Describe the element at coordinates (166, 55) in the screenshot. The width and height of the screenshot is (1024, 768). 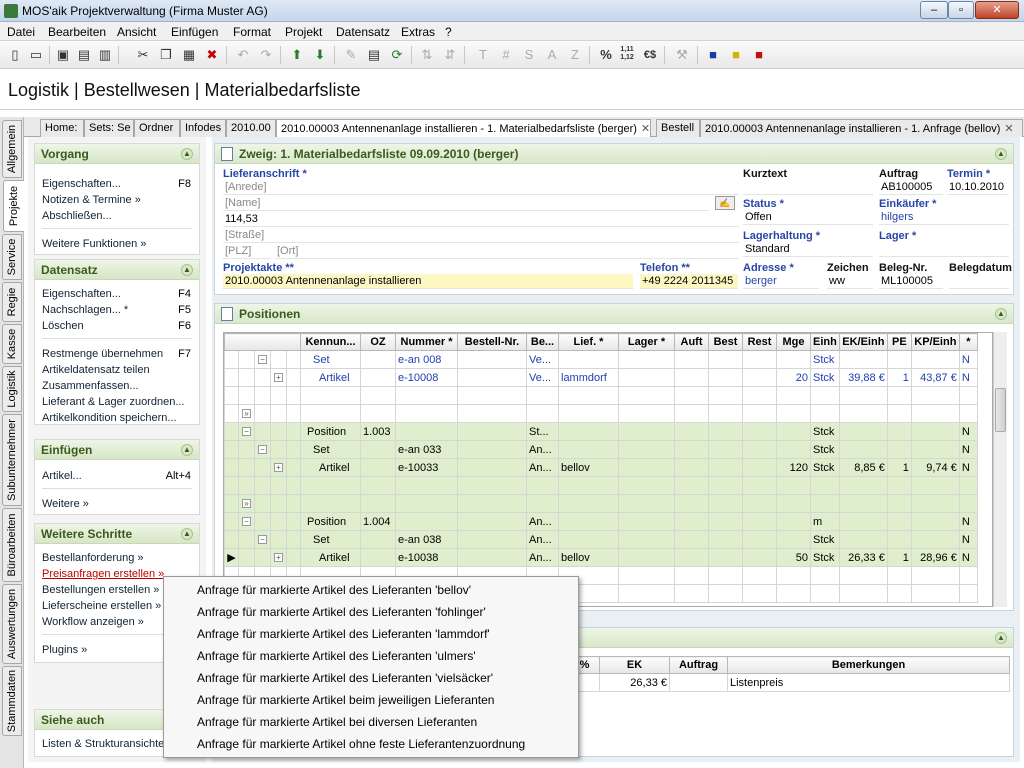
I see `copy-icon: ❐` at that location.